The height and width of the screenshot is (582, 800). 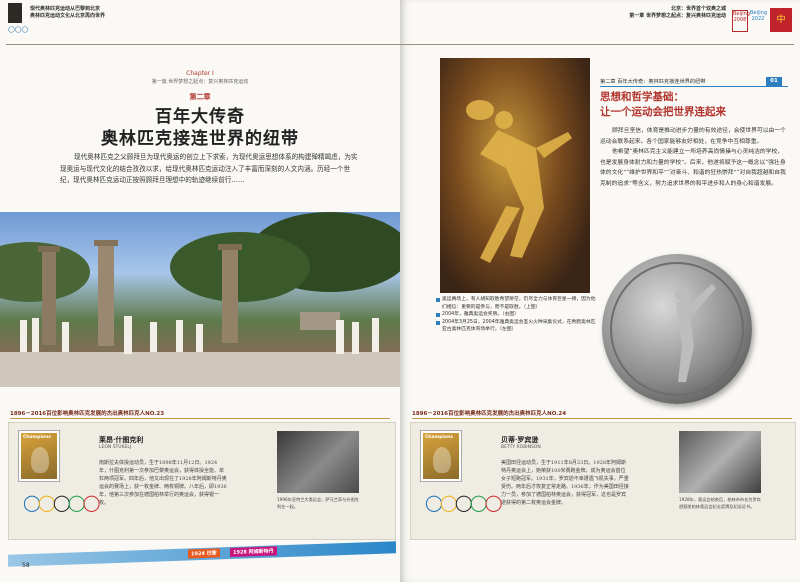 What do you see at coordinates (602, 414) in the screenshot?
I see `athlete-strip-no24: 1896－2016百位影响奥林匹克发展的杰出奥林匹克人NO.24` at bounding box center [602, 414].